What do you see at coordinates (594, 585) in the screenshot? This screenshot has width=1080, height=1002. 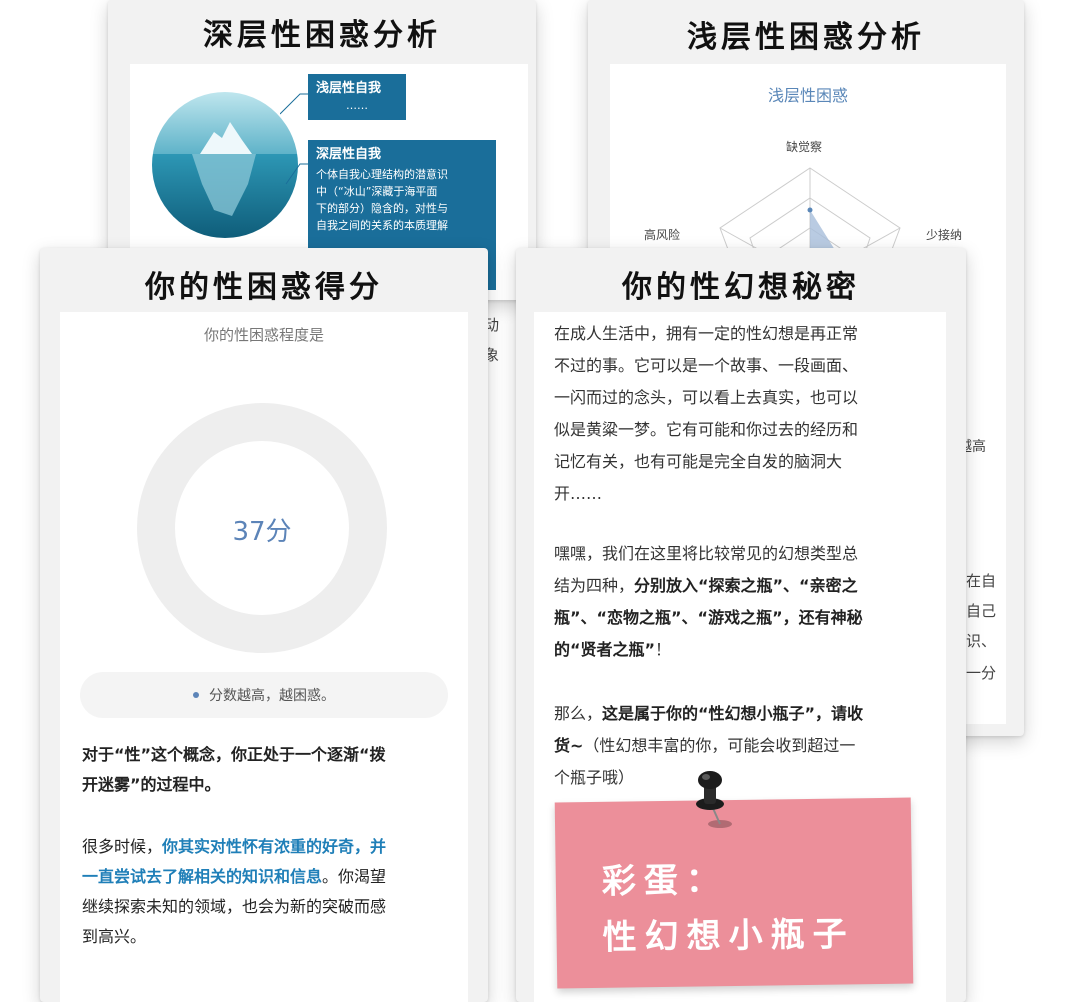 I see `plain-text: 结为四种，` at bounding box center [594, 585].